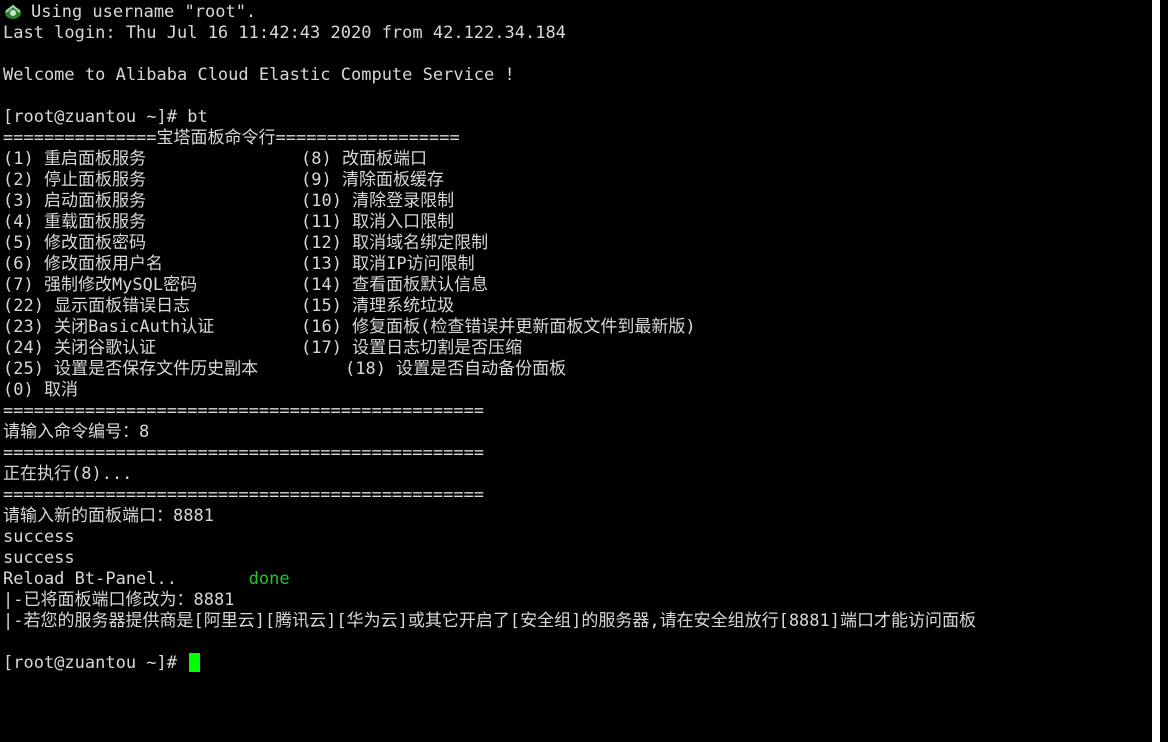  What do you see at coordinates (581, 306) in the screenshot?
I see `menu-row: (22) 显示面板错误日志 (15) 清理系统垃圾` at bounding box center [581, 306].